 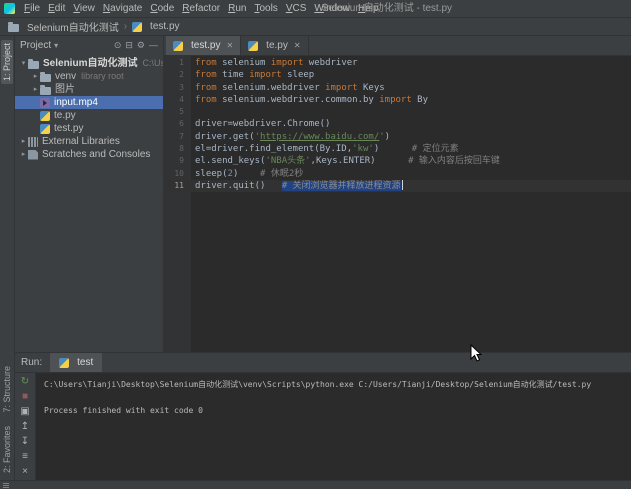 I want to click on code-line-text: sleep(2) # 休眠2秒, so click(x=249, y=173).